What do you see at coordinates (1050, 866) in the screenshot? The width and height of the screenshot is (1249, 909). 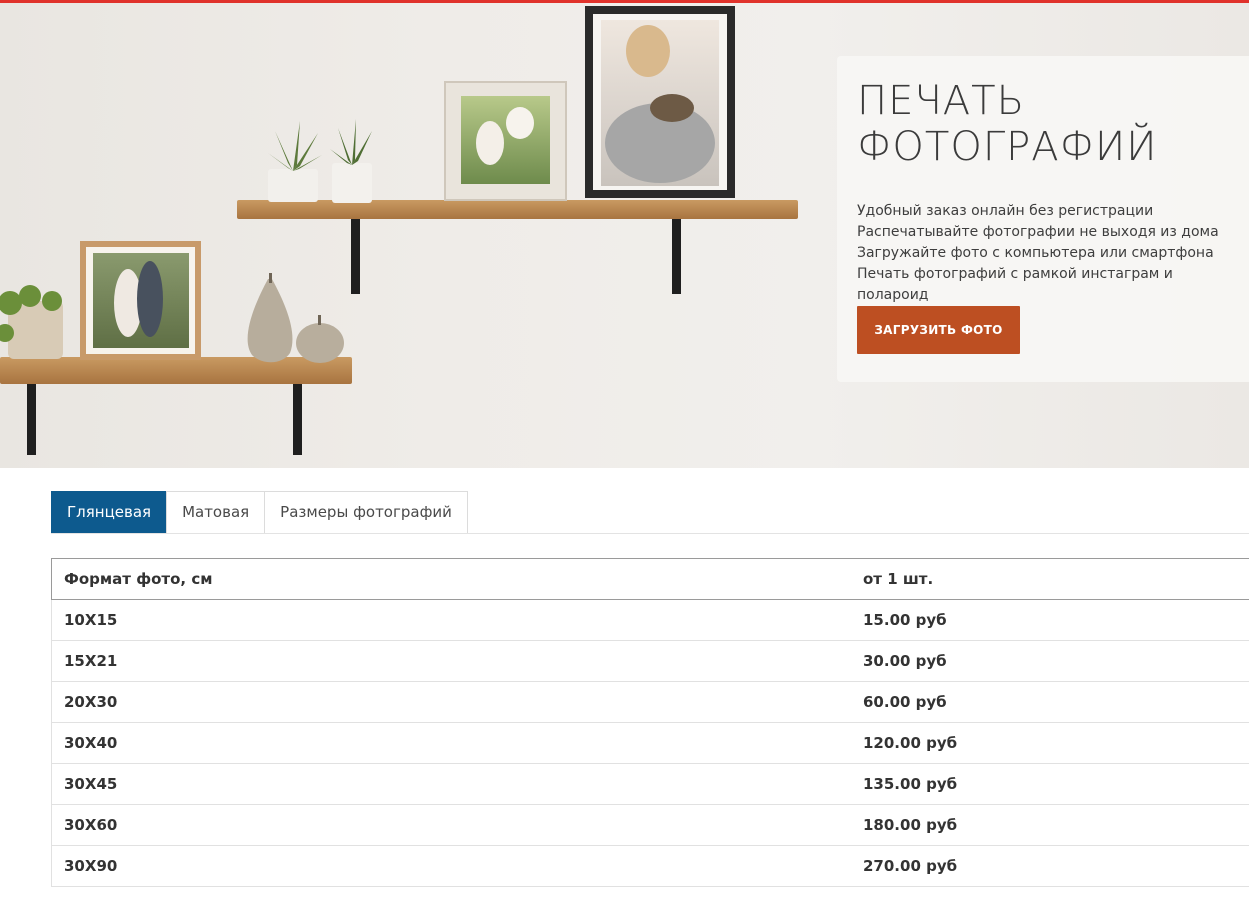 I see `price-cell: 270.00 руб` at bounding box center [1050, 866].